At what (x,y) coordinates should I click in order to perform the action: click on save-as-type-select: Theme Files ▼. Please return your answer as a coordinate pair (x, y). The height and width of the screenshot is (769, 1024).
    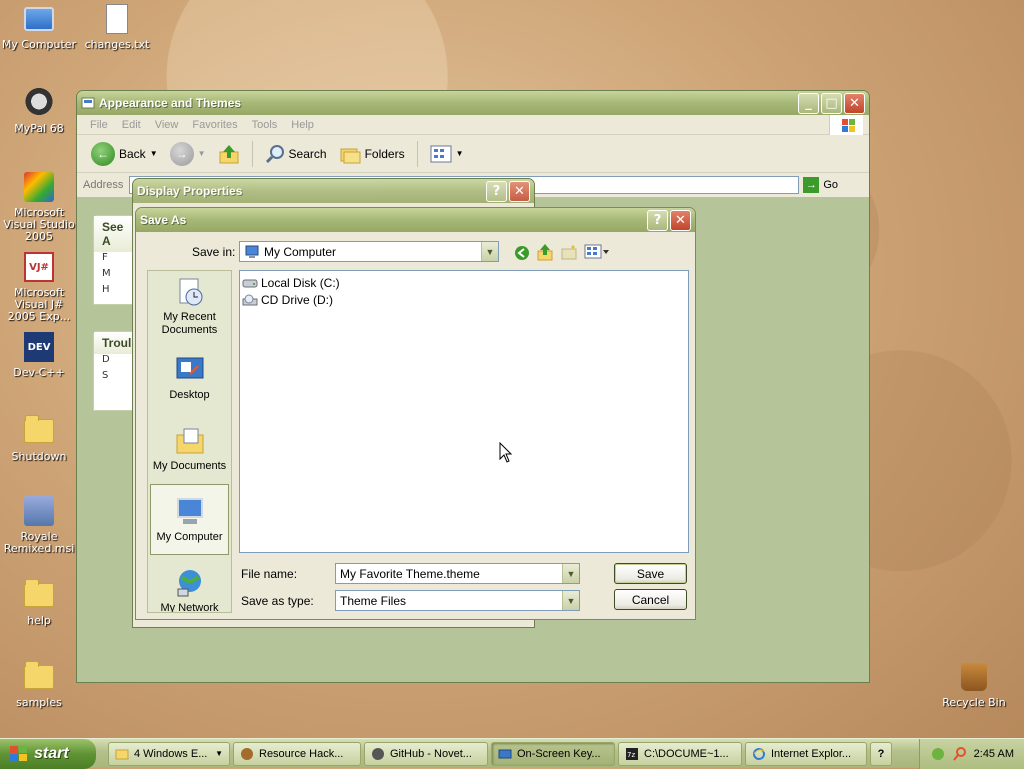
    Looking at the image, I should click on (457, 600).